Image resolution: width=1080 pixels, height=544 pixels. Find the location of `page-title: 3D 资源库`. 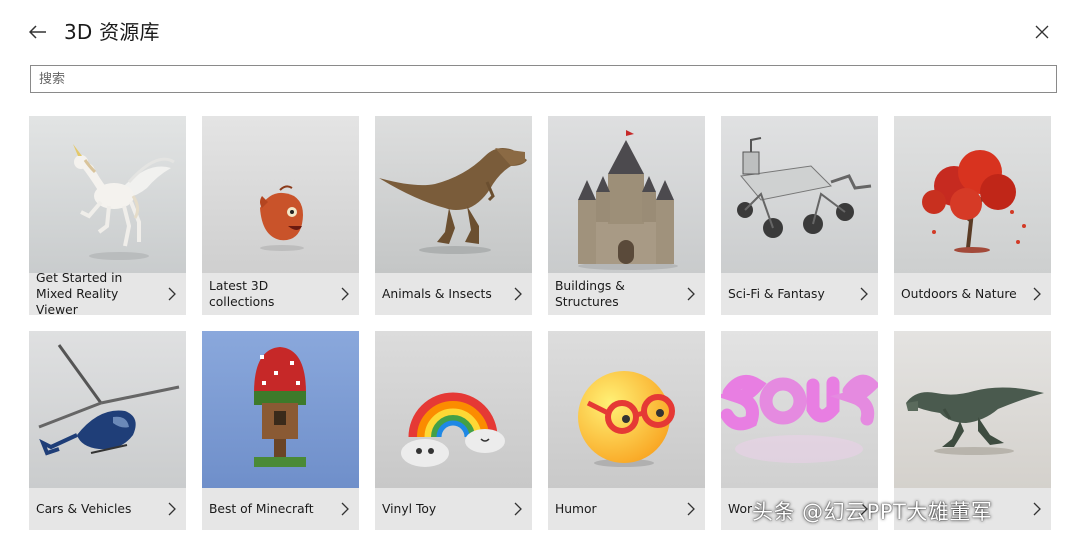

page-title: 3D 资源库 is located at coordinates (112, 32).